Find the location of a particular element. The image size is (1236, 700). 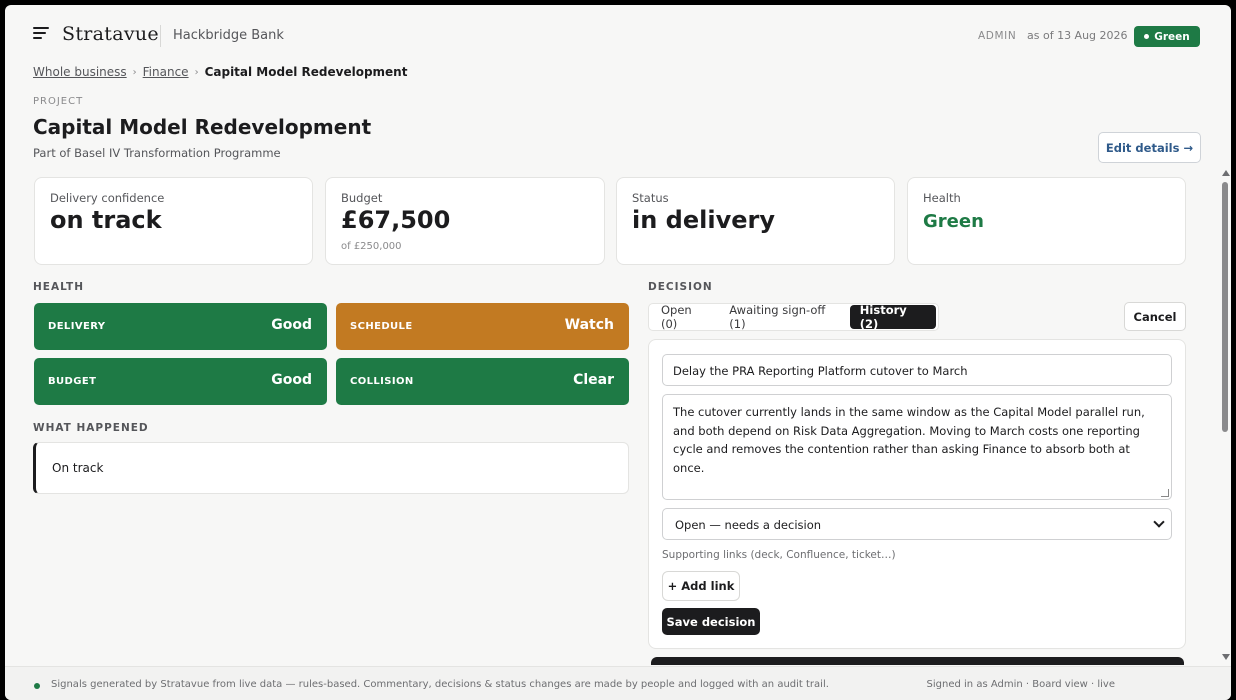

project-eyebrow: PROJECT is located at coordinates (58, 101).